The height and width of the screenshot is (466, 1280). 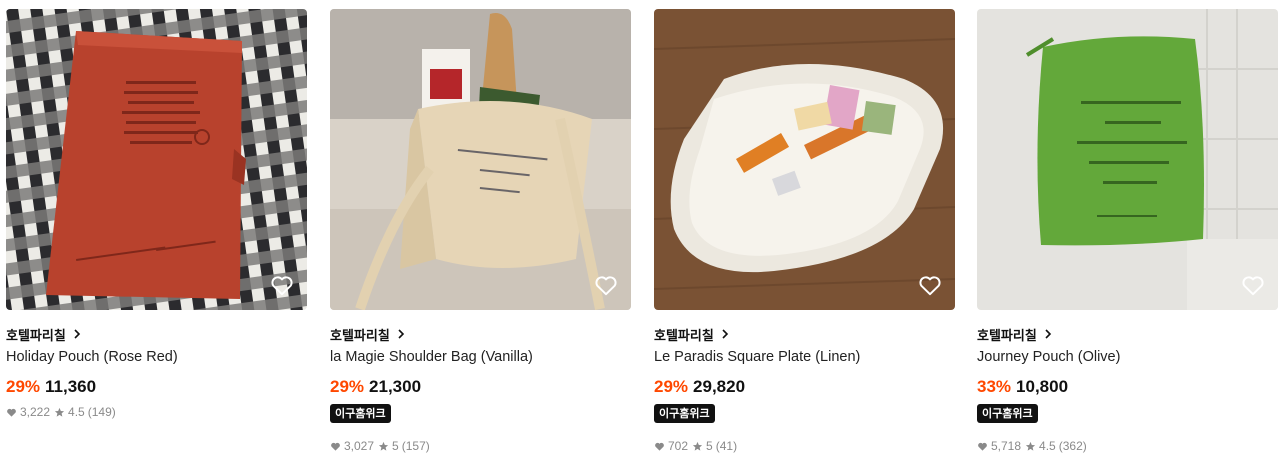 What do you see at coordinates (726, 446) in the screenshot?
I see `review-count: (41)` at bounding box center [726, 446].